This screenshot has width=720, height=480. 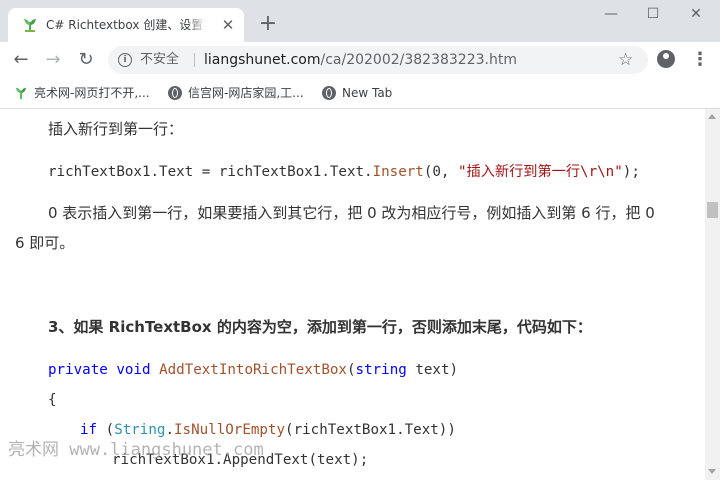 What do you see at coordinates (712, 471) in the screenshot?
I see `scroll-down-icon` at bounding box center [712, 471].